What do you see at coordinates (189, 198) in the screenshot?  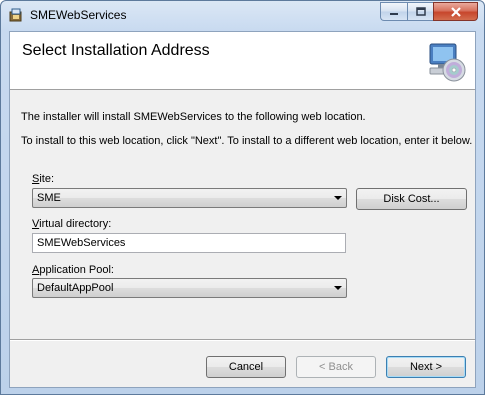 I see `site-dropdown: SME` at bounding box center [189, 198].